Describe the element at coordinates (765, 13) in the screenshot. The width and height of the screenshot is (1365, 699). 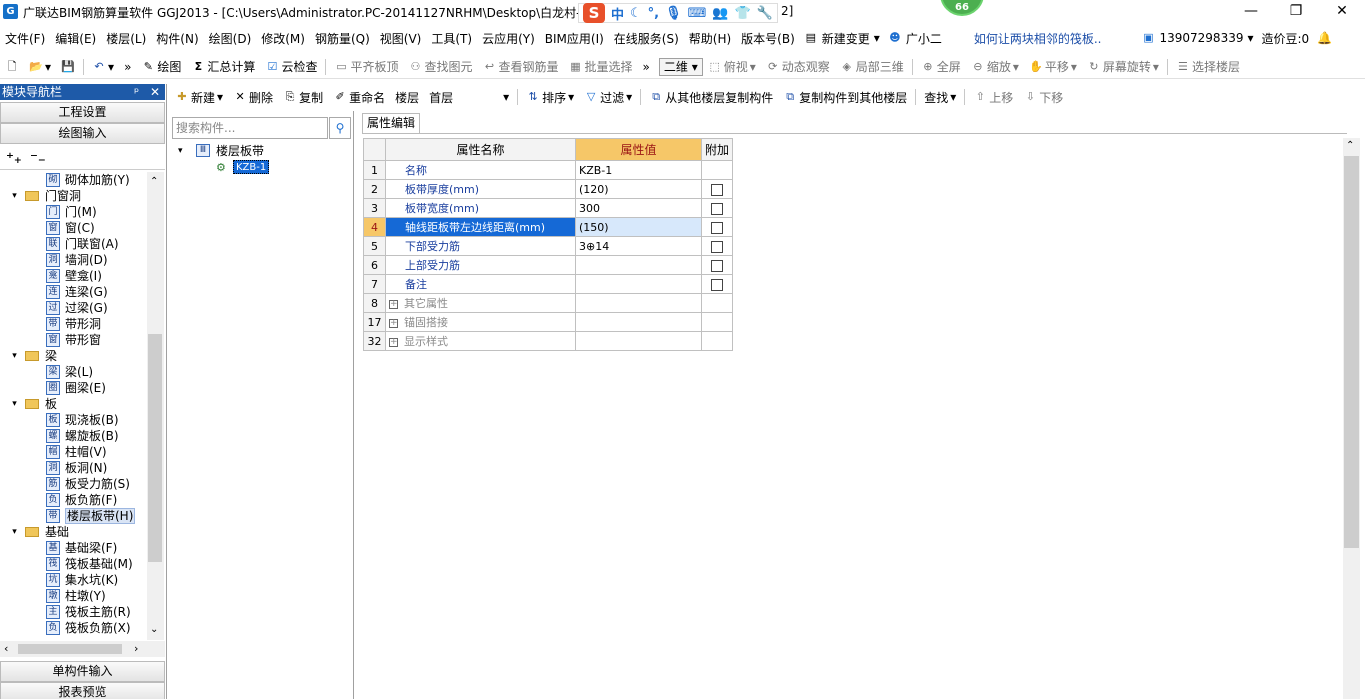
I see `wrench-icon: 🔧` at that location.